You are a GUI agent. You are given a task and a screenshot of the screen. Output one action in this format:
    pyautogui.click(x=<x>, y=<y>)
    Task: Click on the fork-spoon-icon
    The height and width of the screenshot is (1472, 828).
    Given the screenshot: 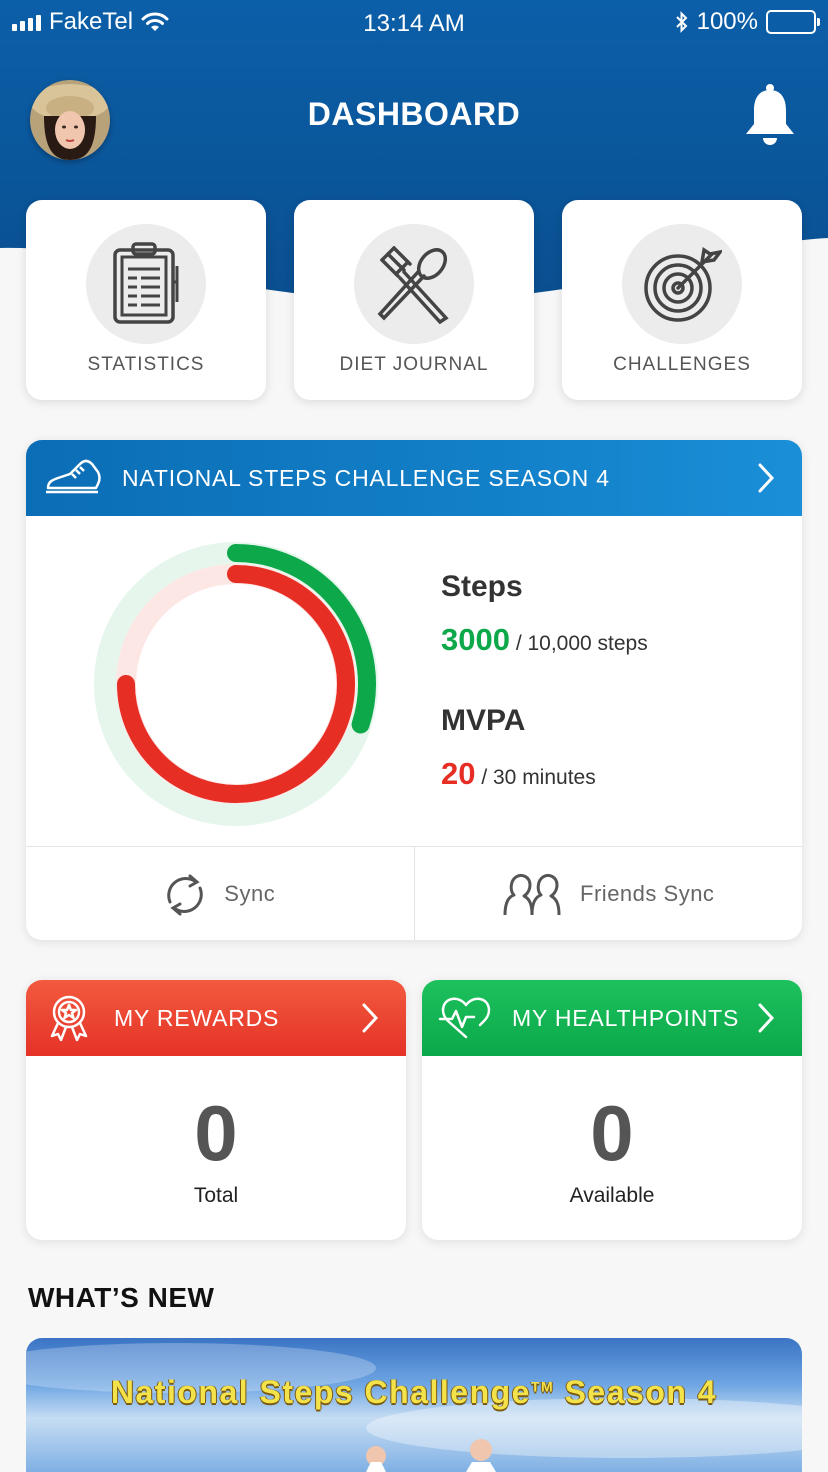 What is the action you would take?
    pyautogui.click(x=413, y=285)
    